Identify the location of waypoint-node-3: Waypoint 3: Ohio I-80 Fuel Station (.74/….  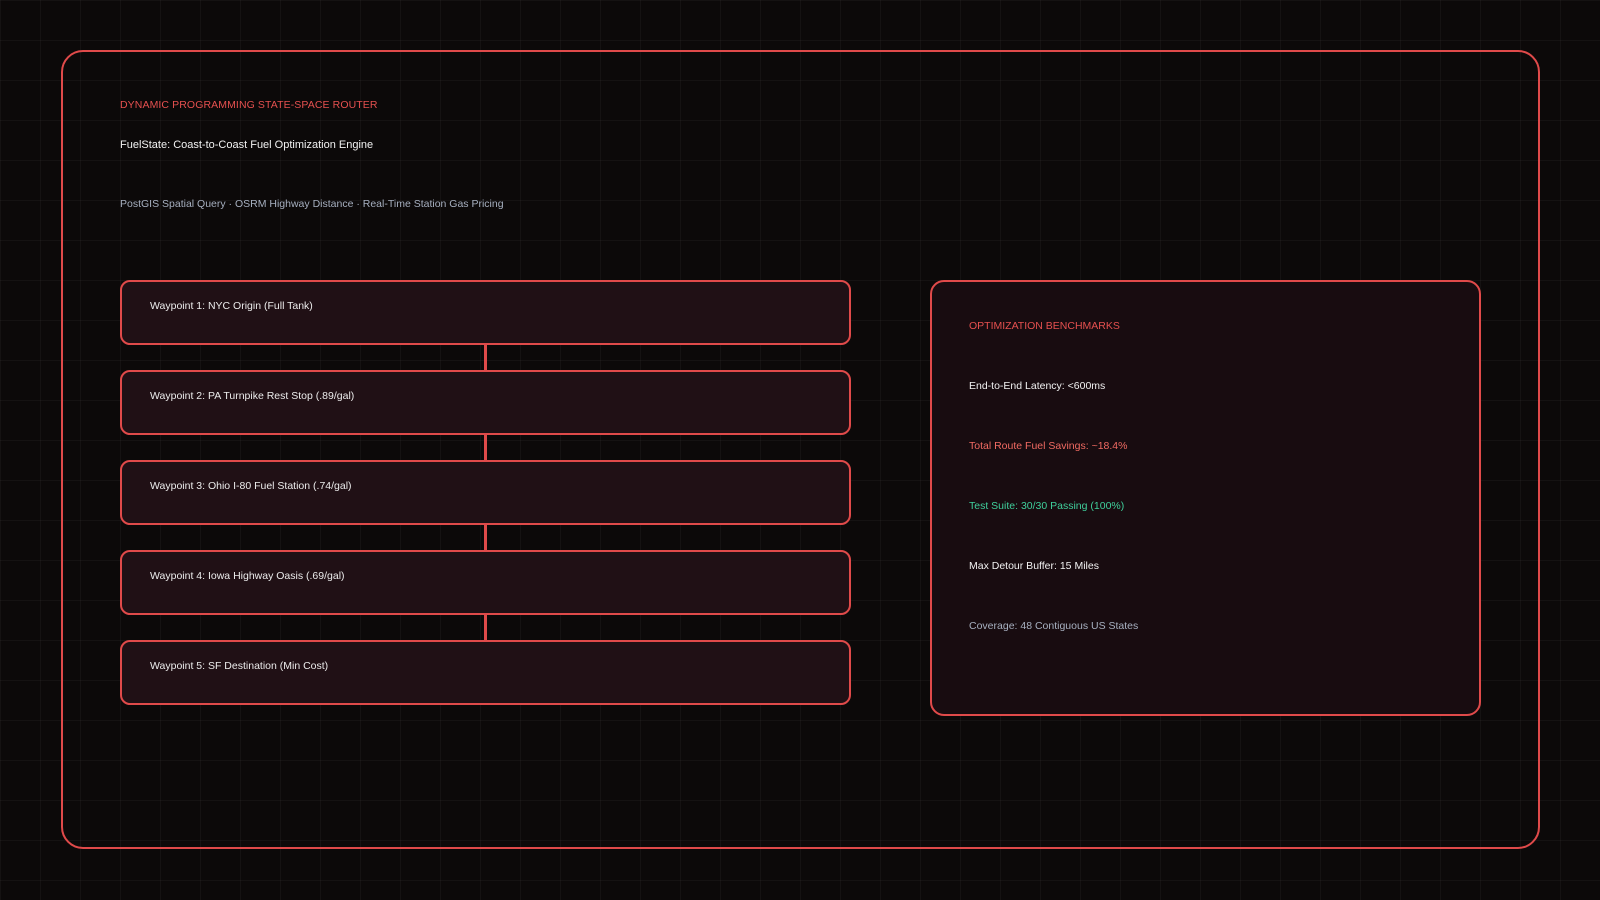
(485, 492).